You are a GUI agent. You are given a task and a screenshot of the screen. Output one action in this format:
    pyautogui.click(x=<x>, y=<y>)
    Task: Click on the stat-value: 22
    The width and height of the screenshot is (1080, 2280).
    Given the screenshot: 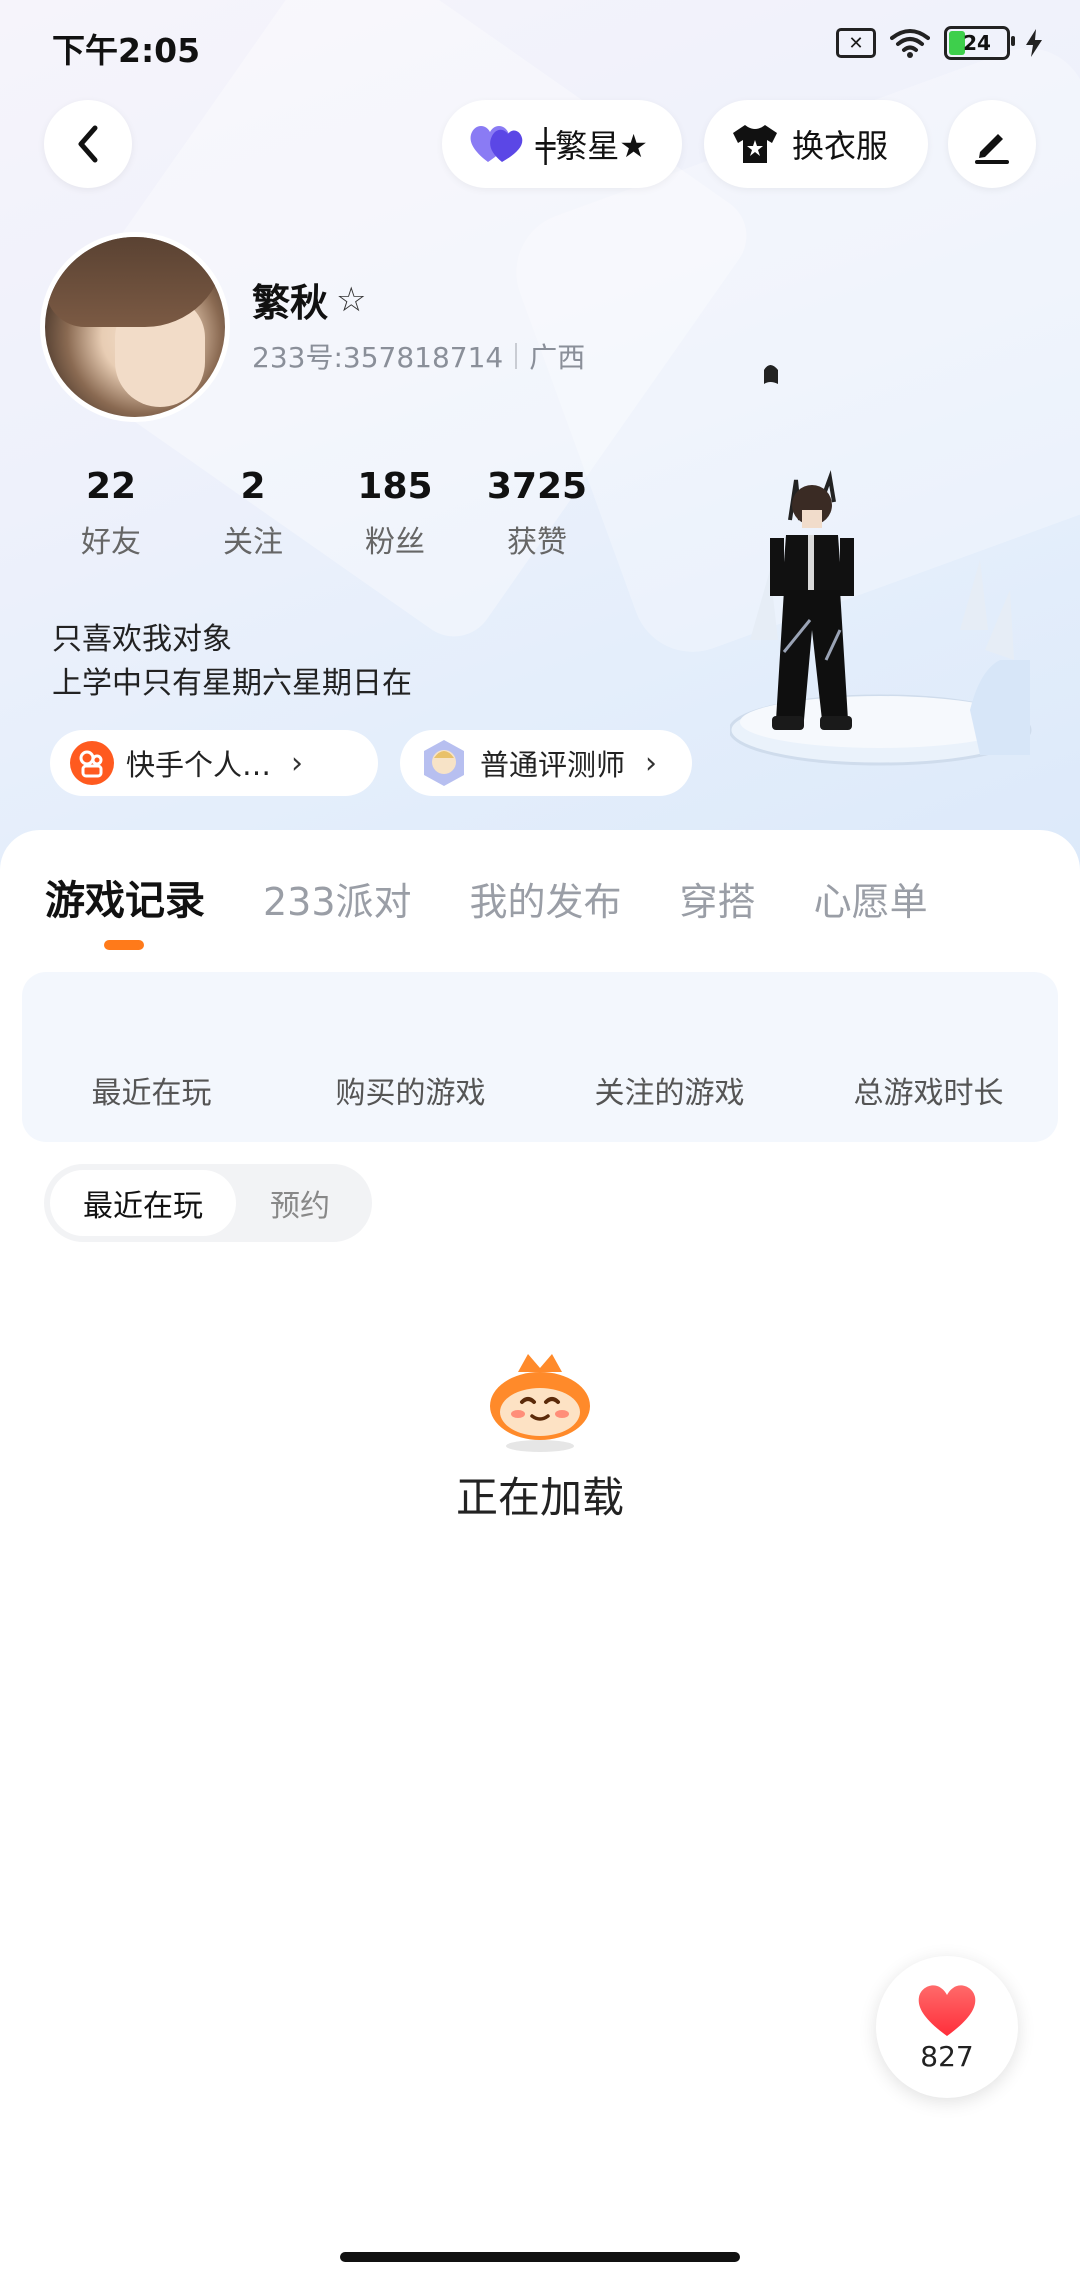 What is the action you would take?
    pyautogui.click(x=111, y=486)
    